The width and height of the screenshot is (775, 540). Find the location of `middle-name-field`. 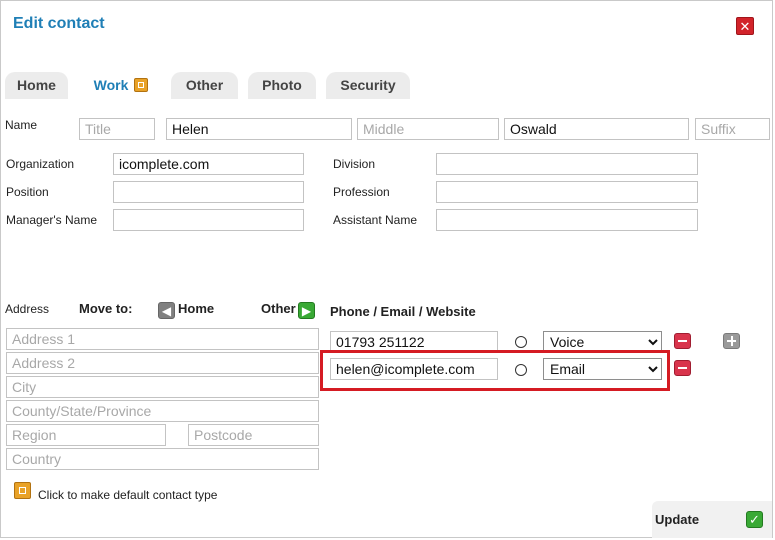

middle-name-field is located at coordinates (428, 129).